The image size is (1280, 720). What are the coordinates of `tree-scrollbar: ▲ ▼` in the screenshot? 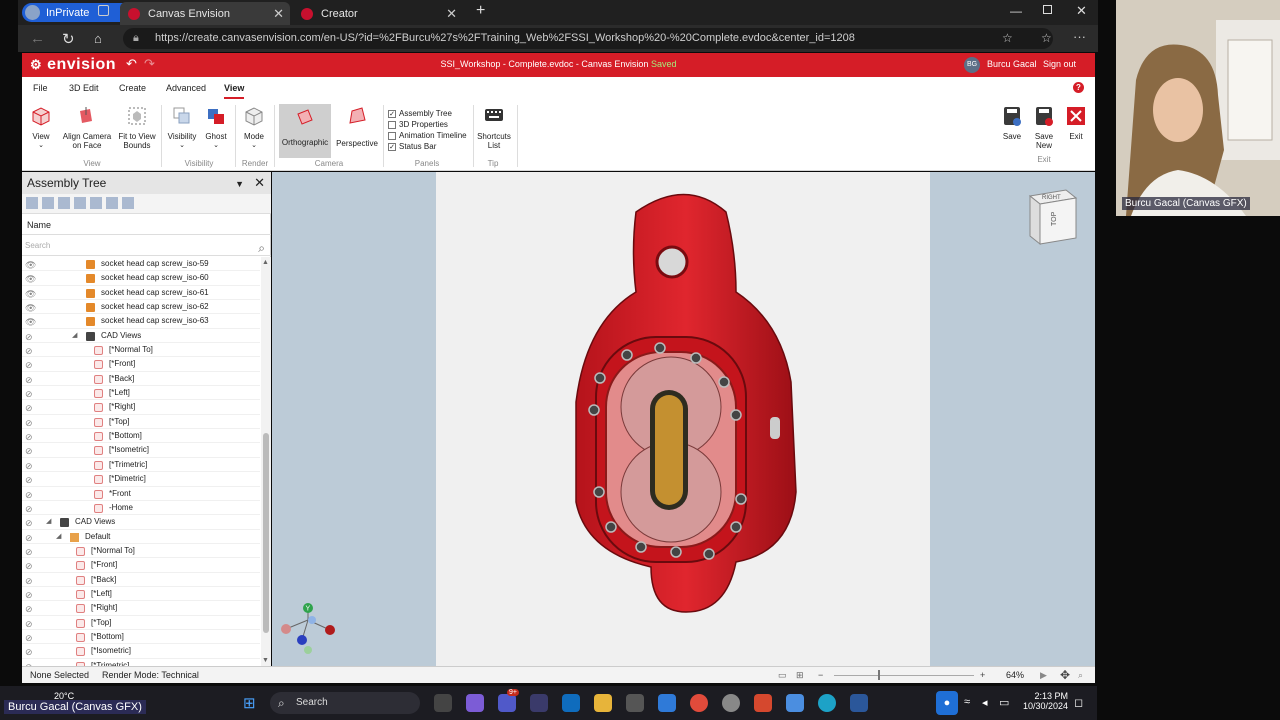 It's located at (266, 461).